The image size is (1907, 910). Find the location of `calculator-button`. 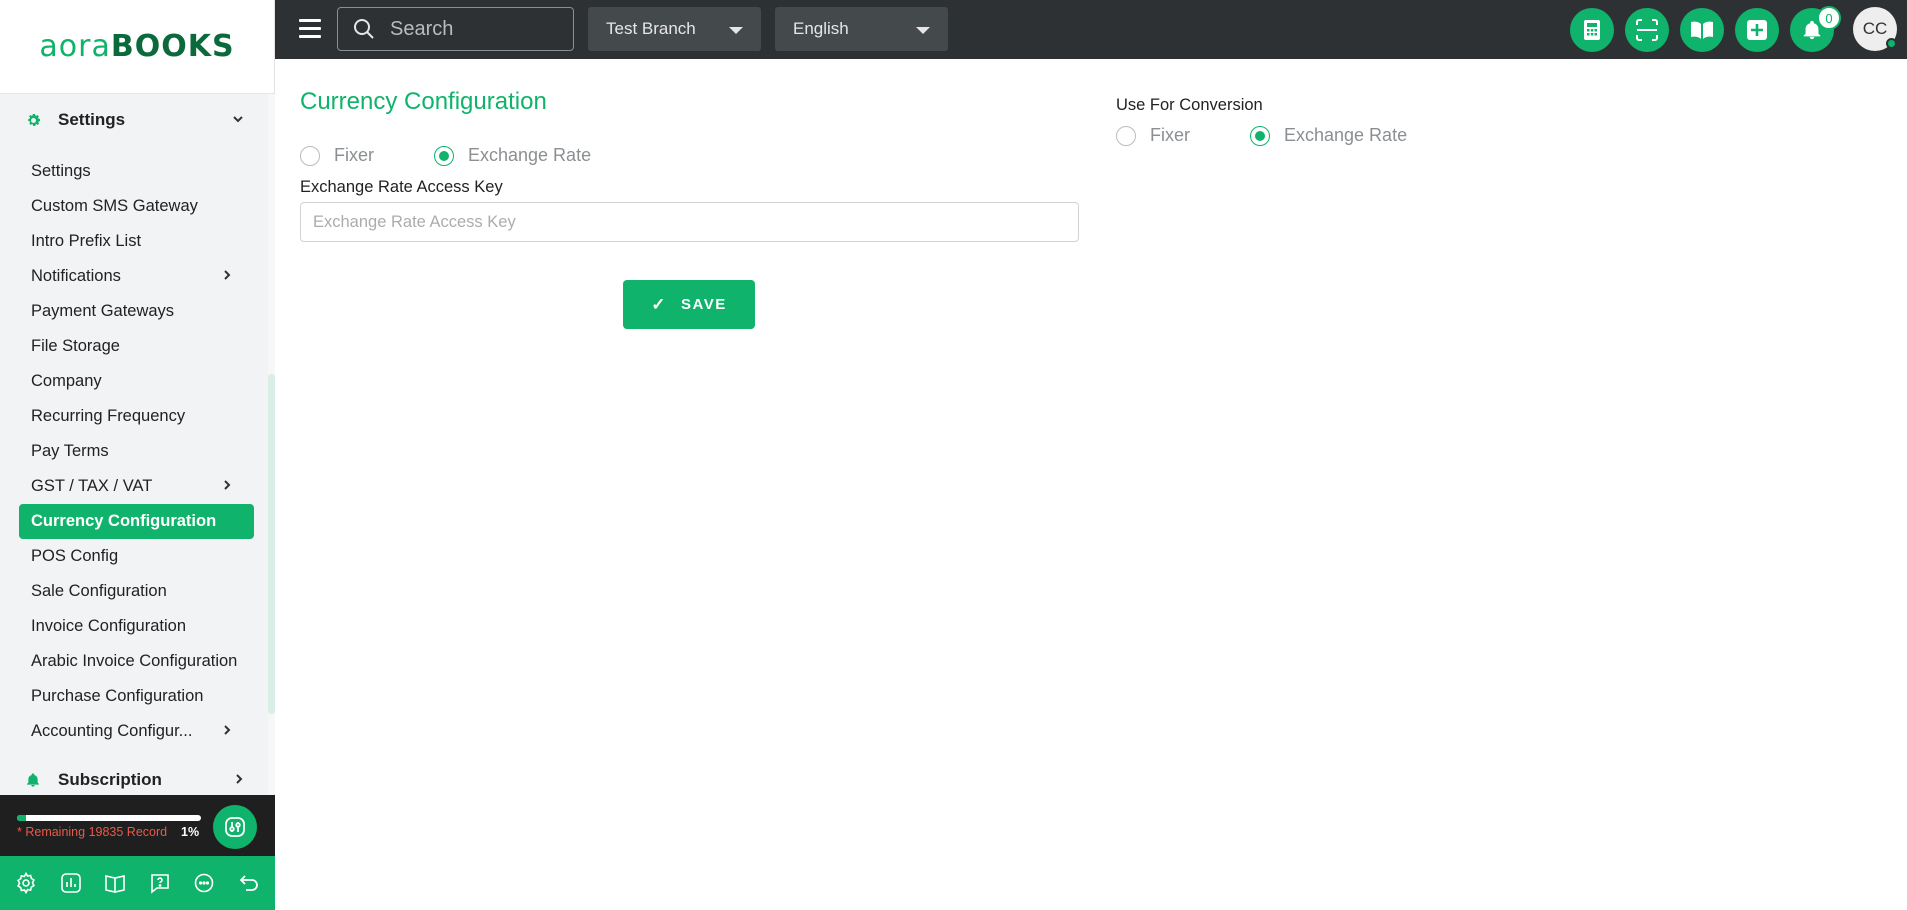

calculator-button is located at coordinates (1592, 30).